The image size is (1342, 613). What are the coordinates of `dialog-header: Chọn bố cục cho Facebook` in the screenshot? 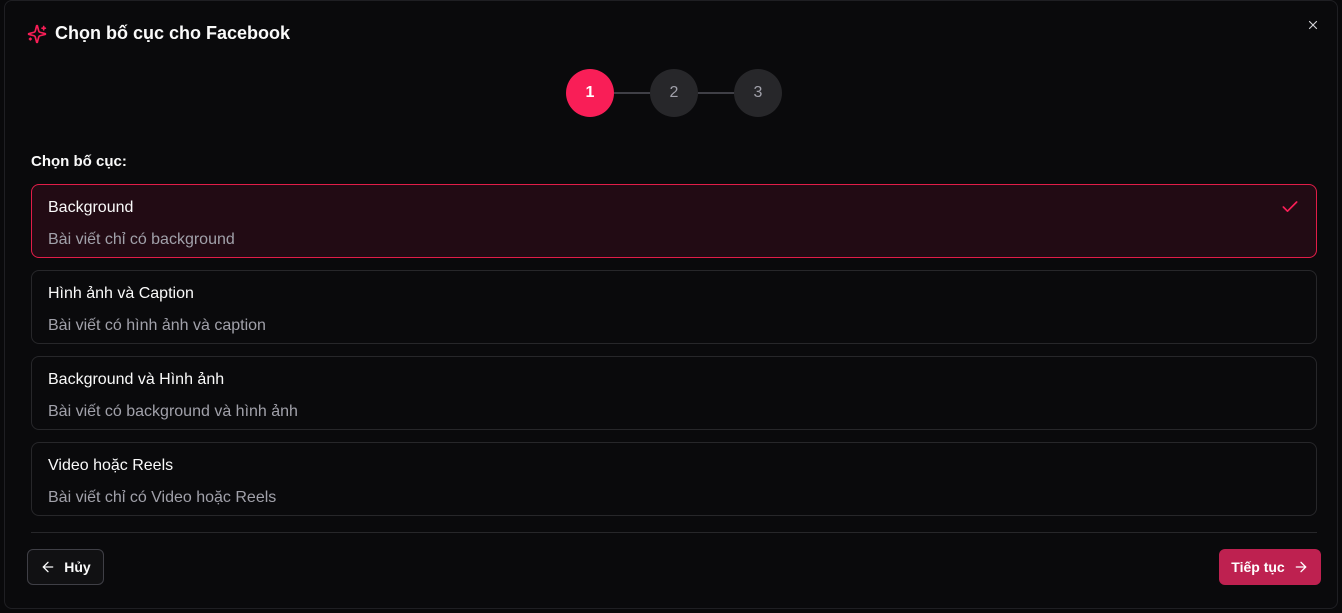 It's located at (158, 33).